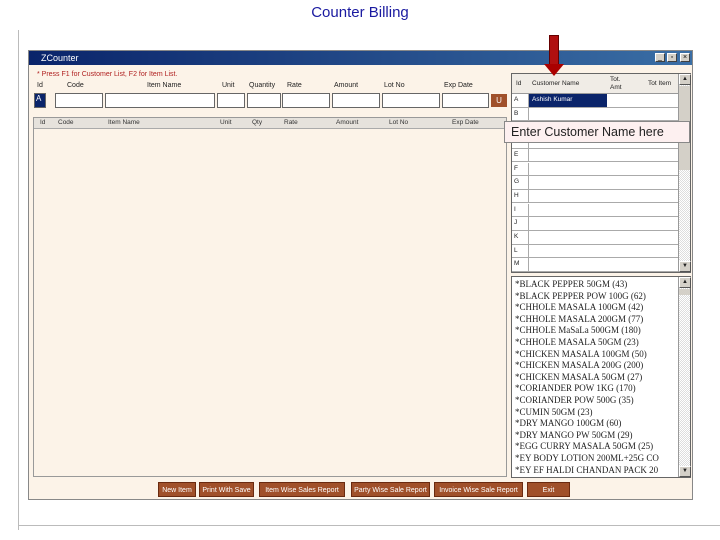 The height and width of the screenshot is (540, 720). What do you see at coordinates (516, 113) in the screenshot?
I see `customer-id: B` at bounding box center [516, 113].